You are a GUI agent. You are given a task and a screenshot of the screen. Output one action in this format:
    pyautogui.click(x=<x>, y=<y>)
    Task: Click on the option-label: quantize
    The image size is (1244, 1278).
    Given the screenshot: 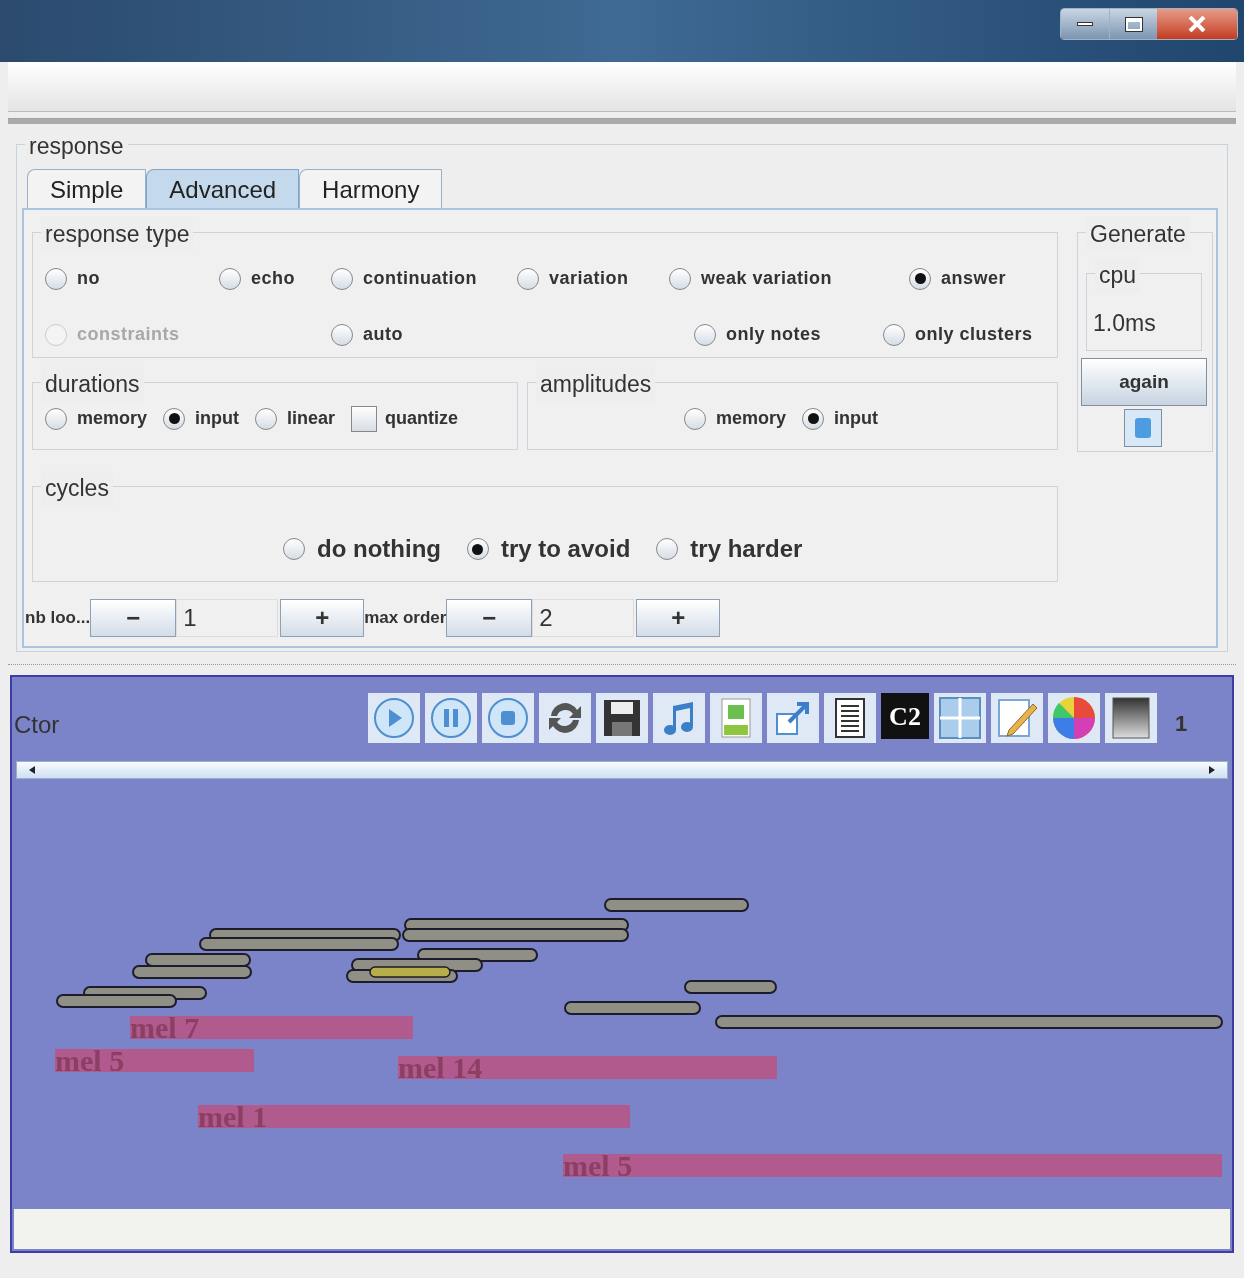 What is the action you would take?
    pyautogui.click(x=422, y=418)
    